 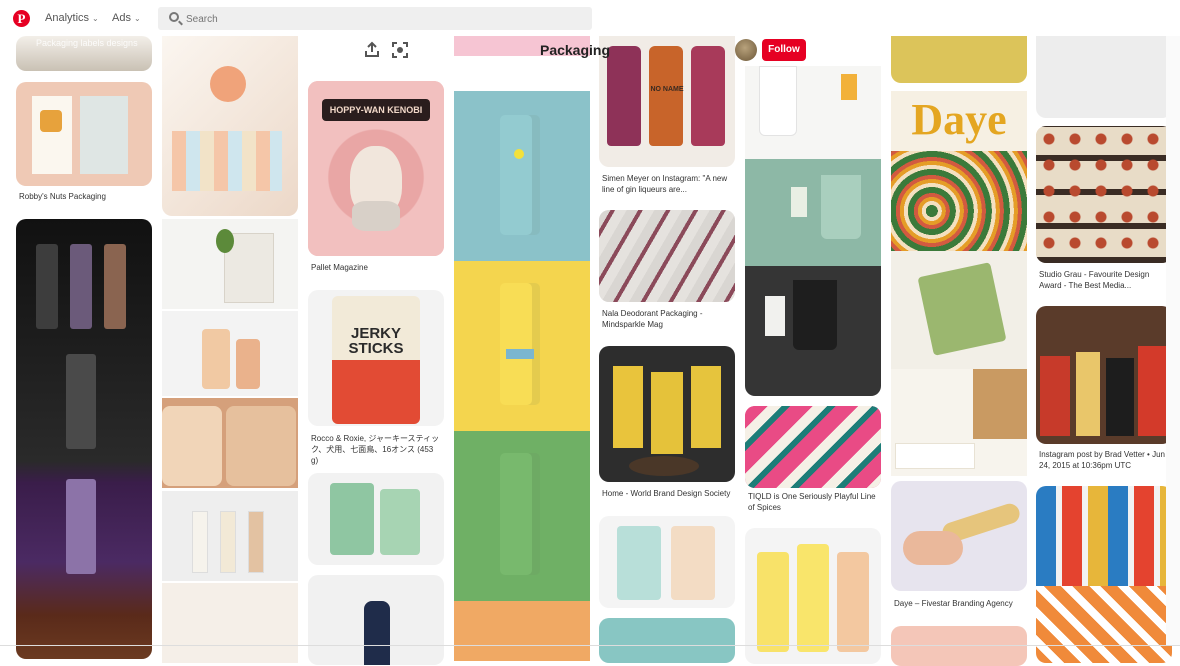 I want to click on analytics-label: Analytics, so click(x=67, y=18).